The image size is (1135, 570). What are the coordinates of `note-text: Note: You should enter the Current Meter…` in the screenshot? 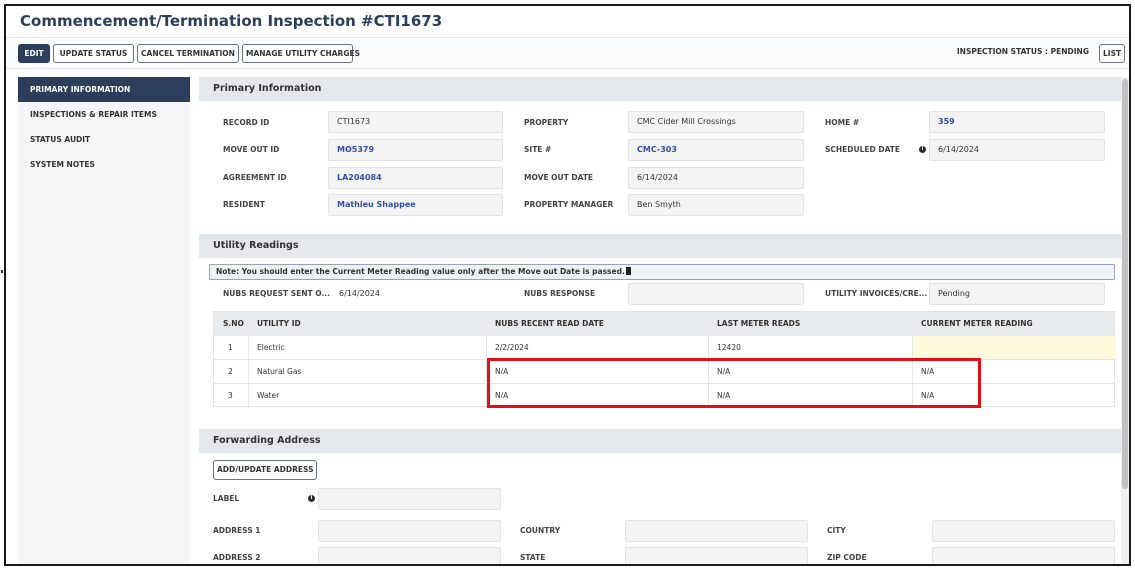 It's located at (420, 271).